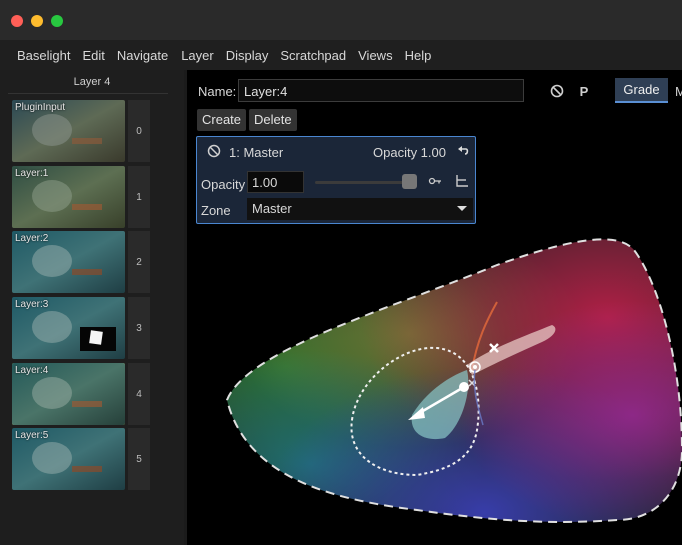  What do you see at coordinates (584, 91) in the screenshot?
I see `p-button: P` at bounding box center [584, 91].